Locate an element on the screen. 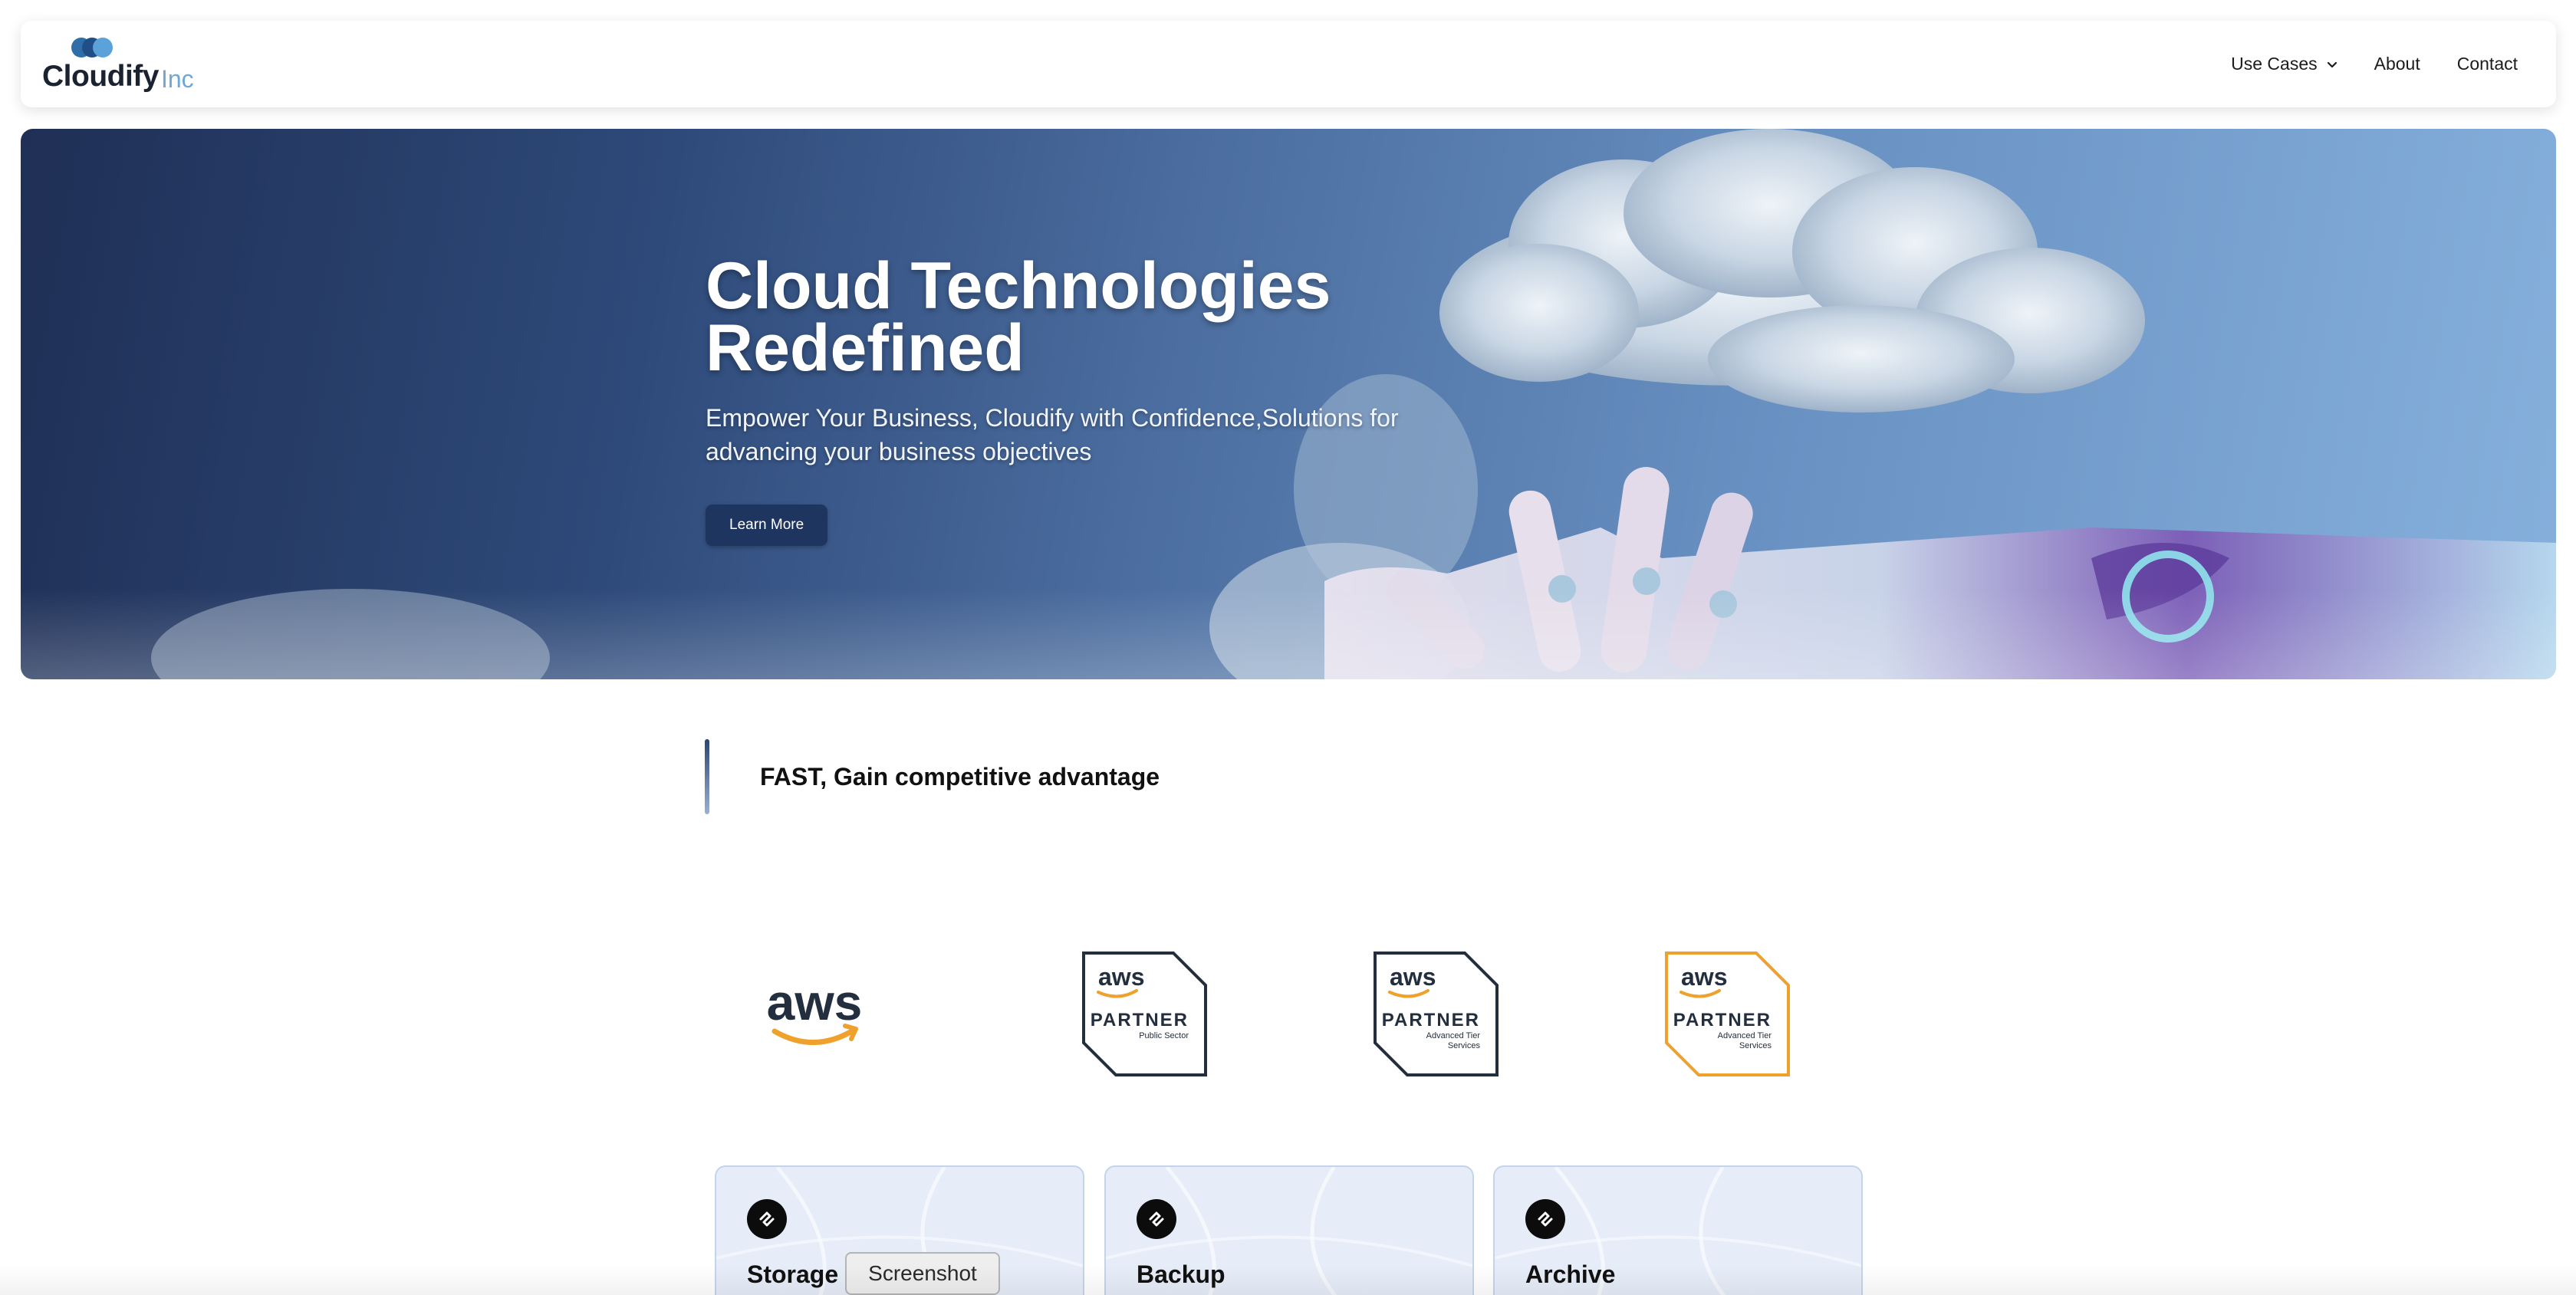  hero-title-line-2: Redefined is located at coordinates (865, 348).